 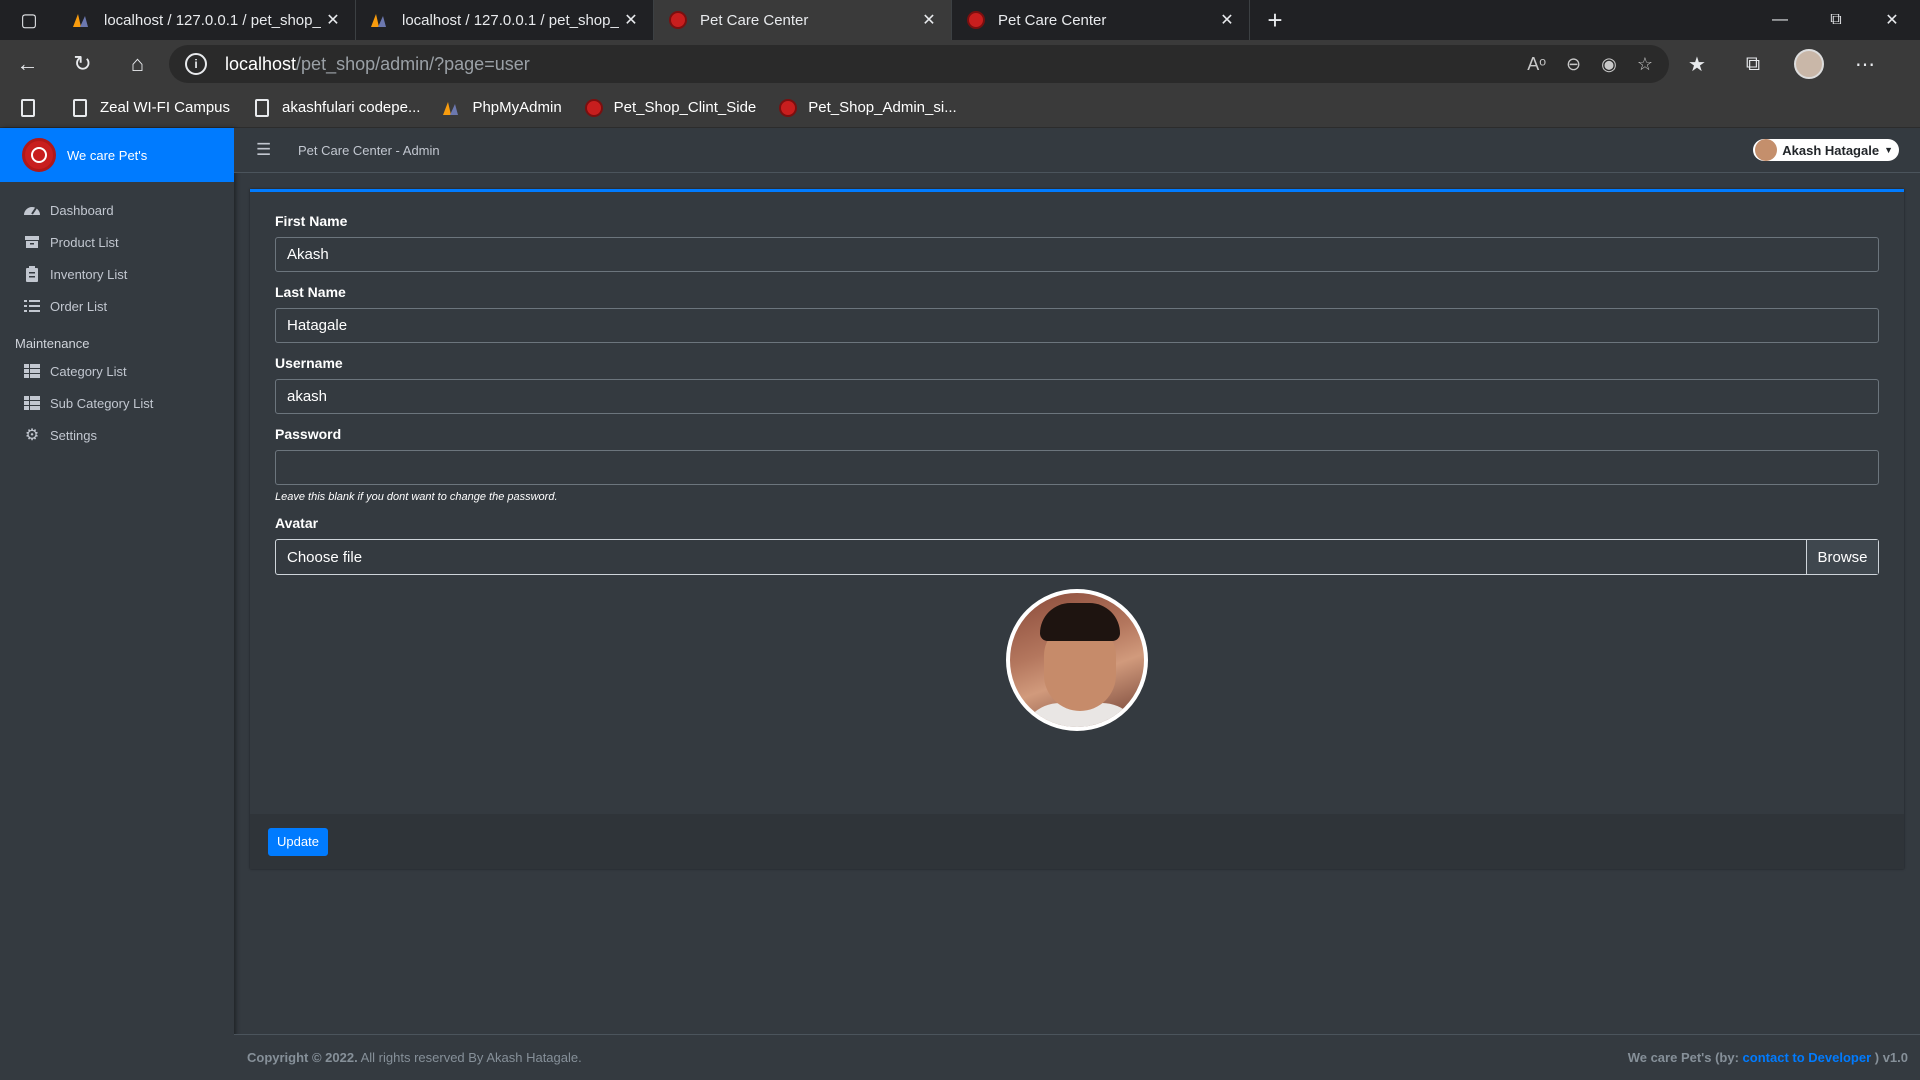 What do you see at coordinates (413, 63) in the screenshot?
I see `url-path: /pet_shop/admin/?page=user` at bounding box center [413, 63].